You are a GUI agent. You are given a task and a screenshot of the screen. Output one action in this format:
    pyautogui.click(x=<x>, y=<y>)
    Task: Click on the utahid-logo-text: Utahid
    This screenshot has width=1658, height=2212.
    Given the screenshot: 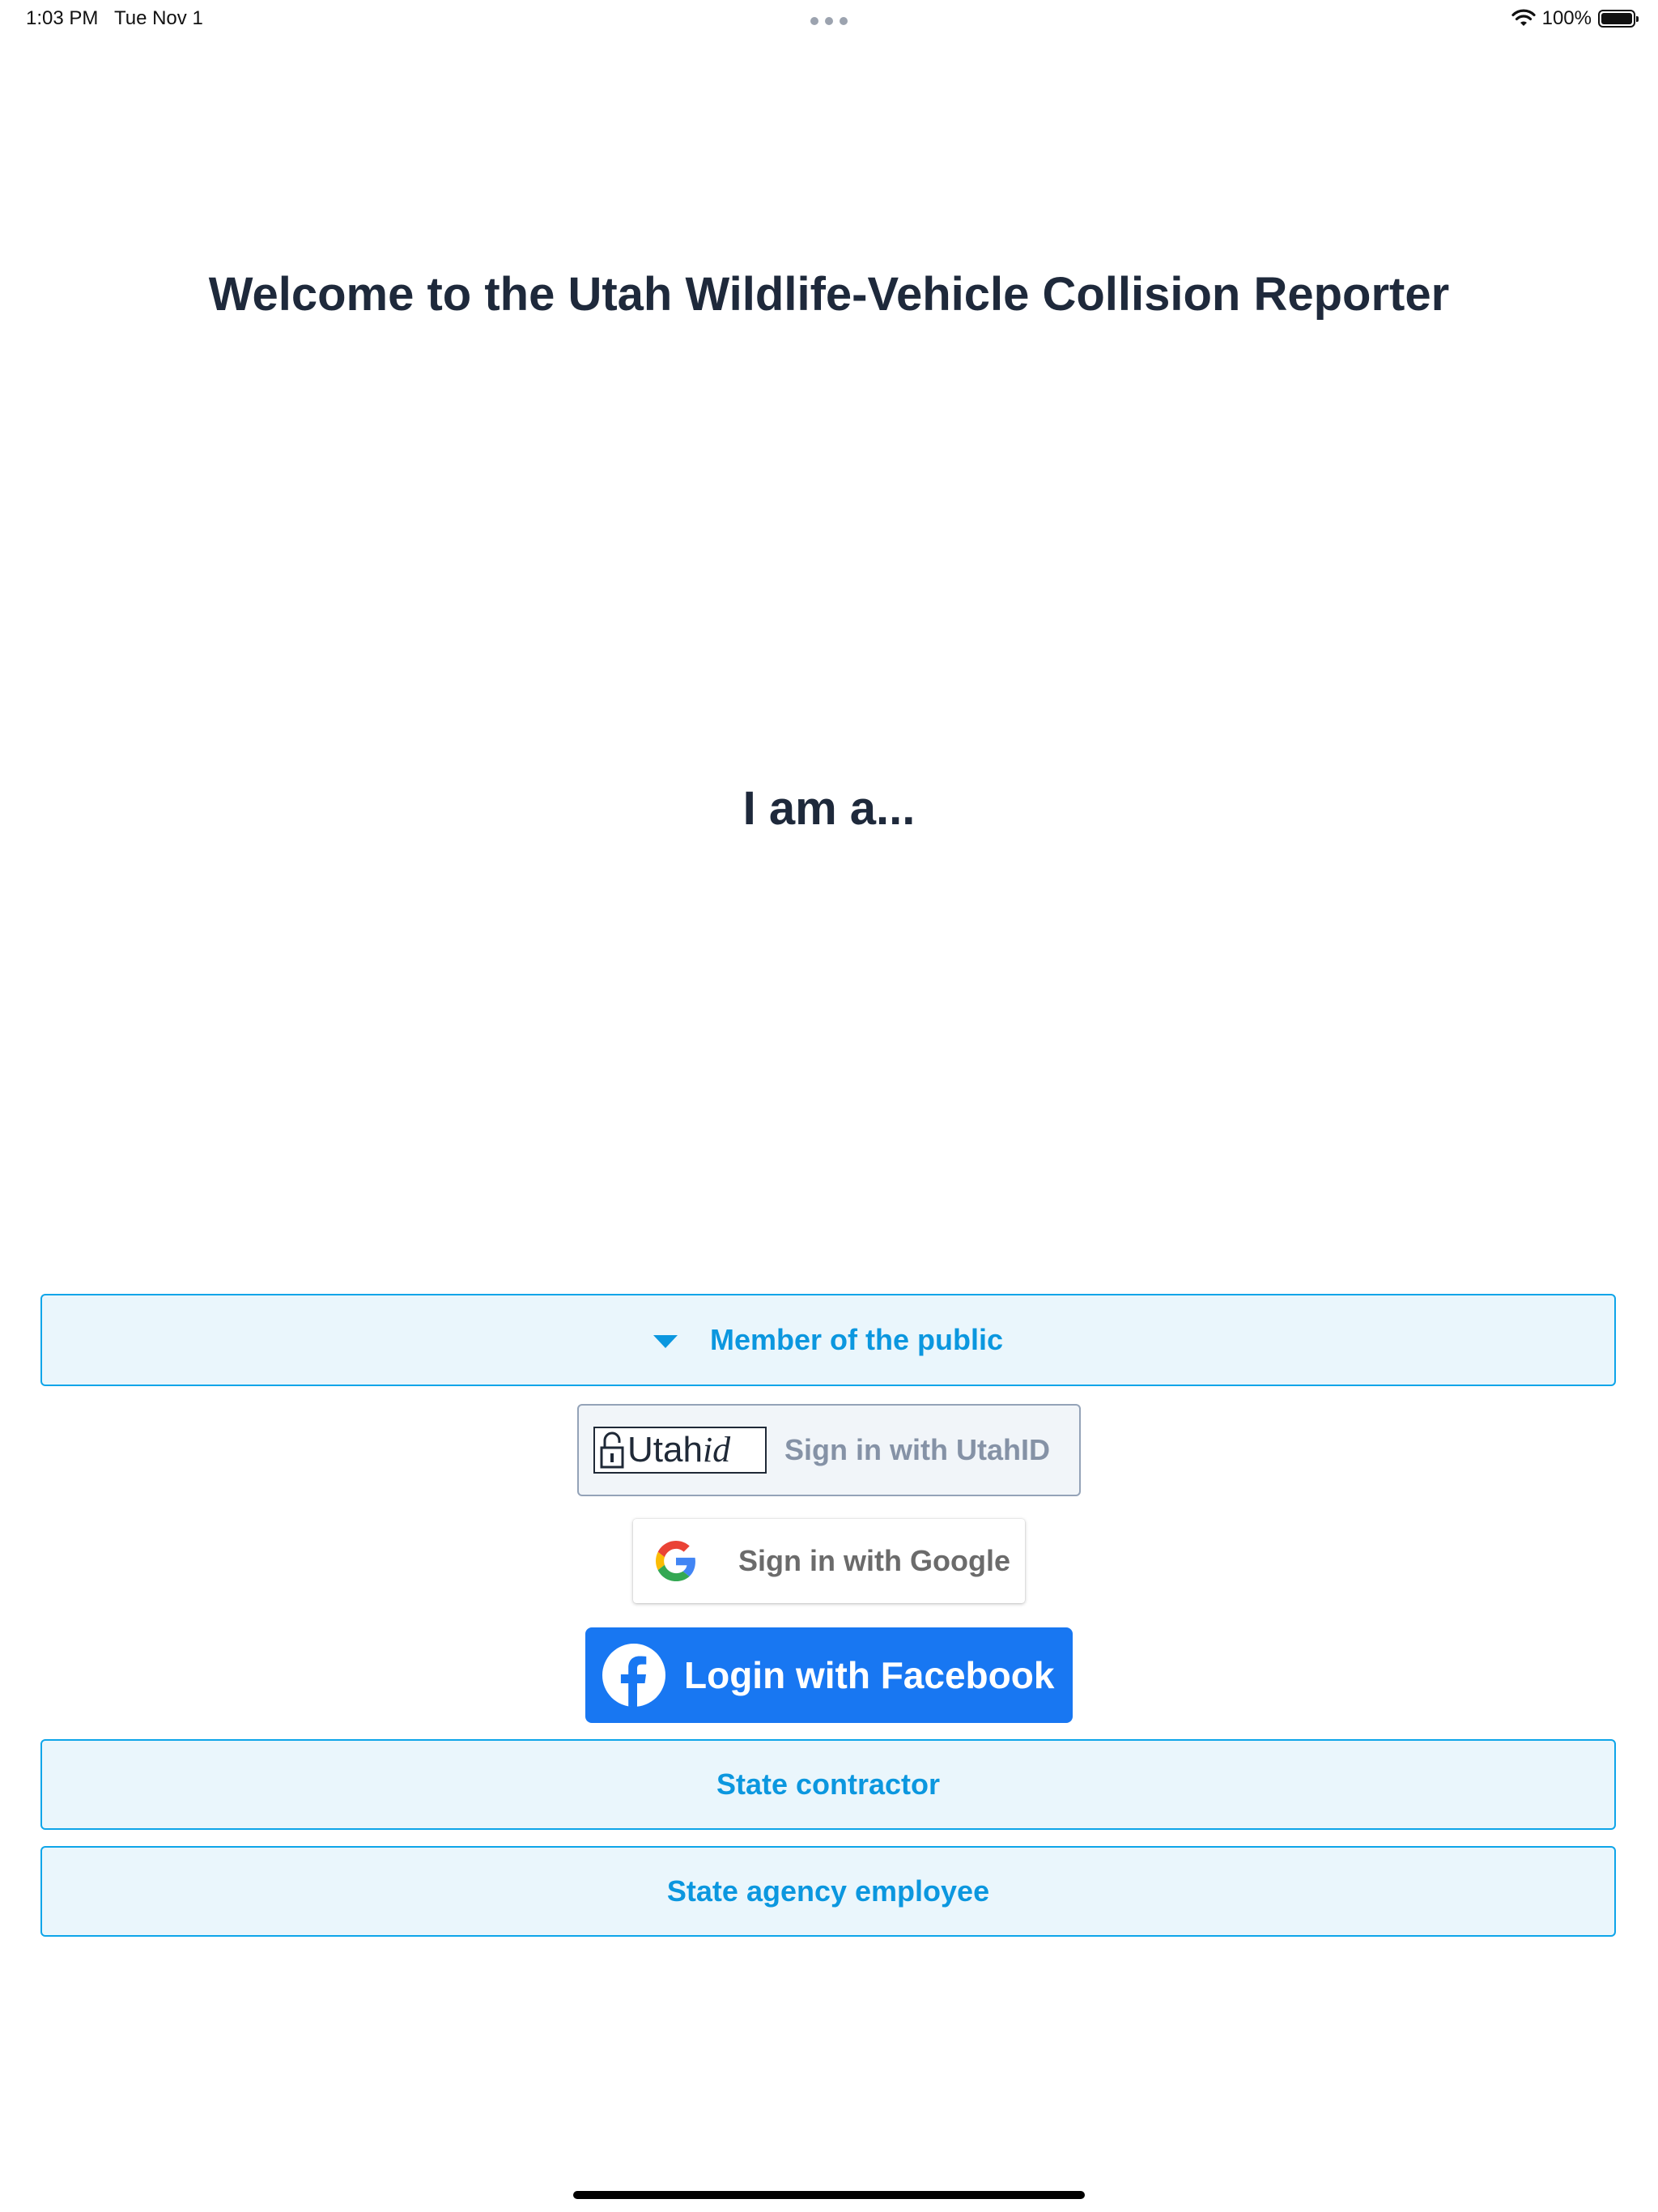 What is the action you would take?
    pyautogui.click(x=678, y=1450)
    